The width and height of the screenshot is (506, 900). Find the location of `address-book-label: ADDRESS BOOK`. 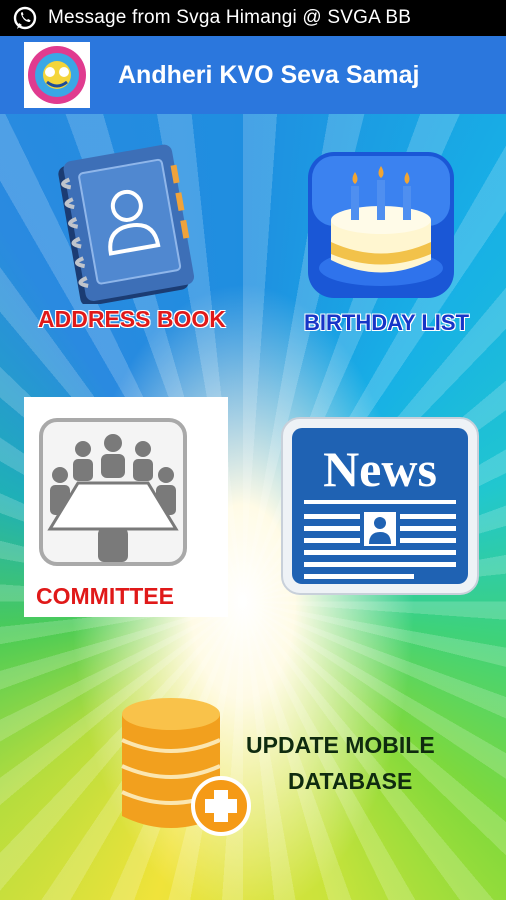

address-book-label: ADDRESS BOOK is located at coordinates (132, 319).